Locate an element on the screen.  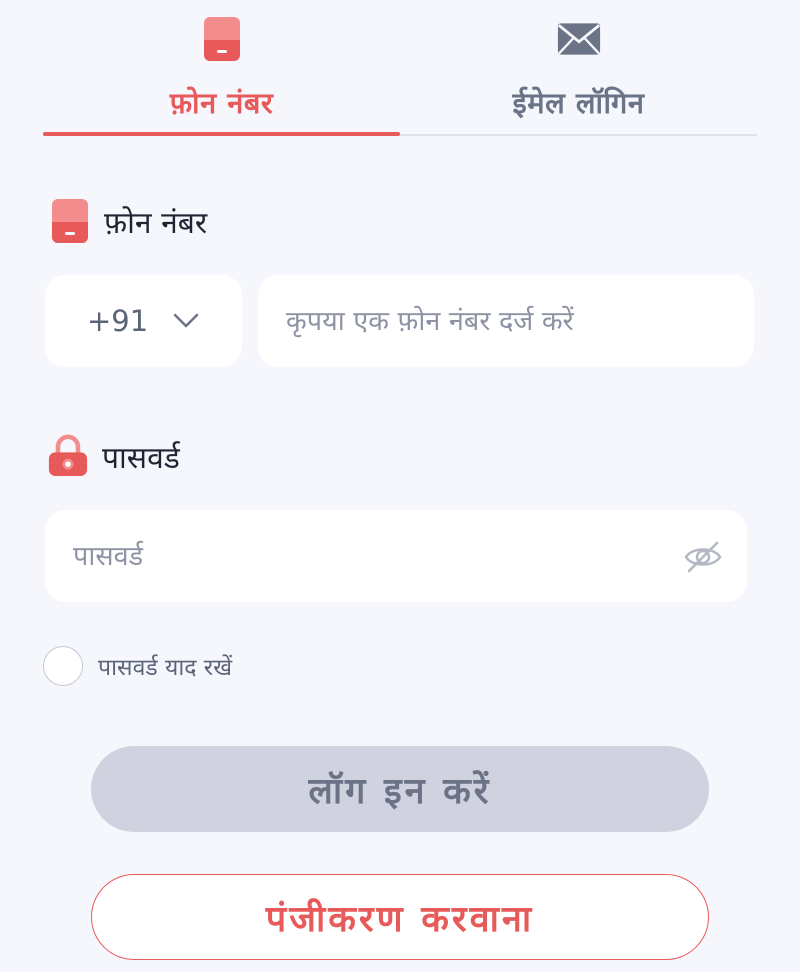
login-tabs: फ़ोन नंबर ईमेल लॉगिन is located at coordinates (400, 68).